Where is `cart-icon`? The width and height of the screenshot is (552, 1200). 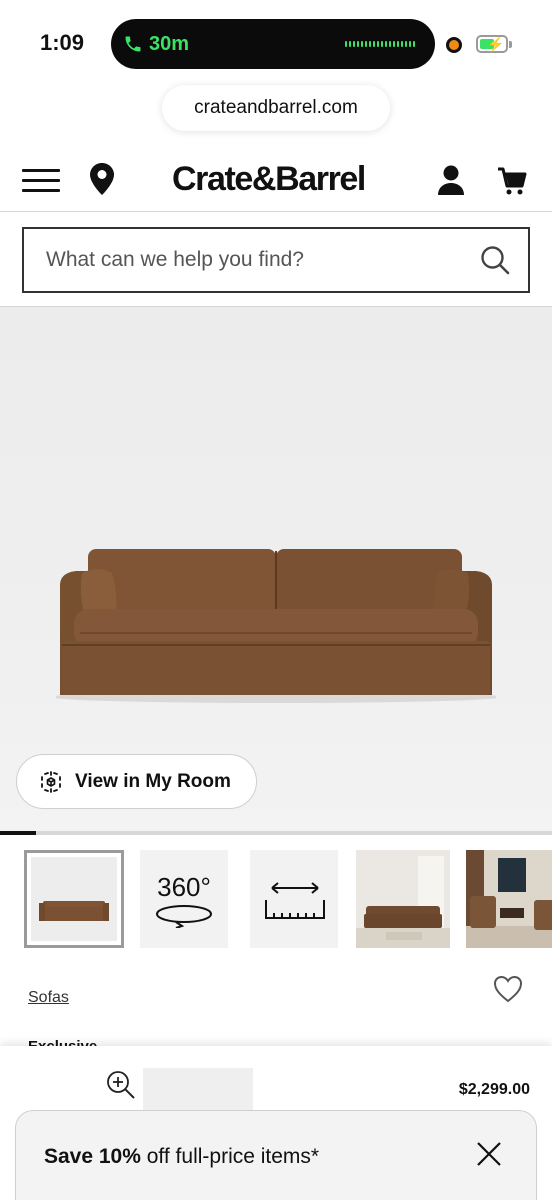
cart-icon is located at coordinates (512, 180).